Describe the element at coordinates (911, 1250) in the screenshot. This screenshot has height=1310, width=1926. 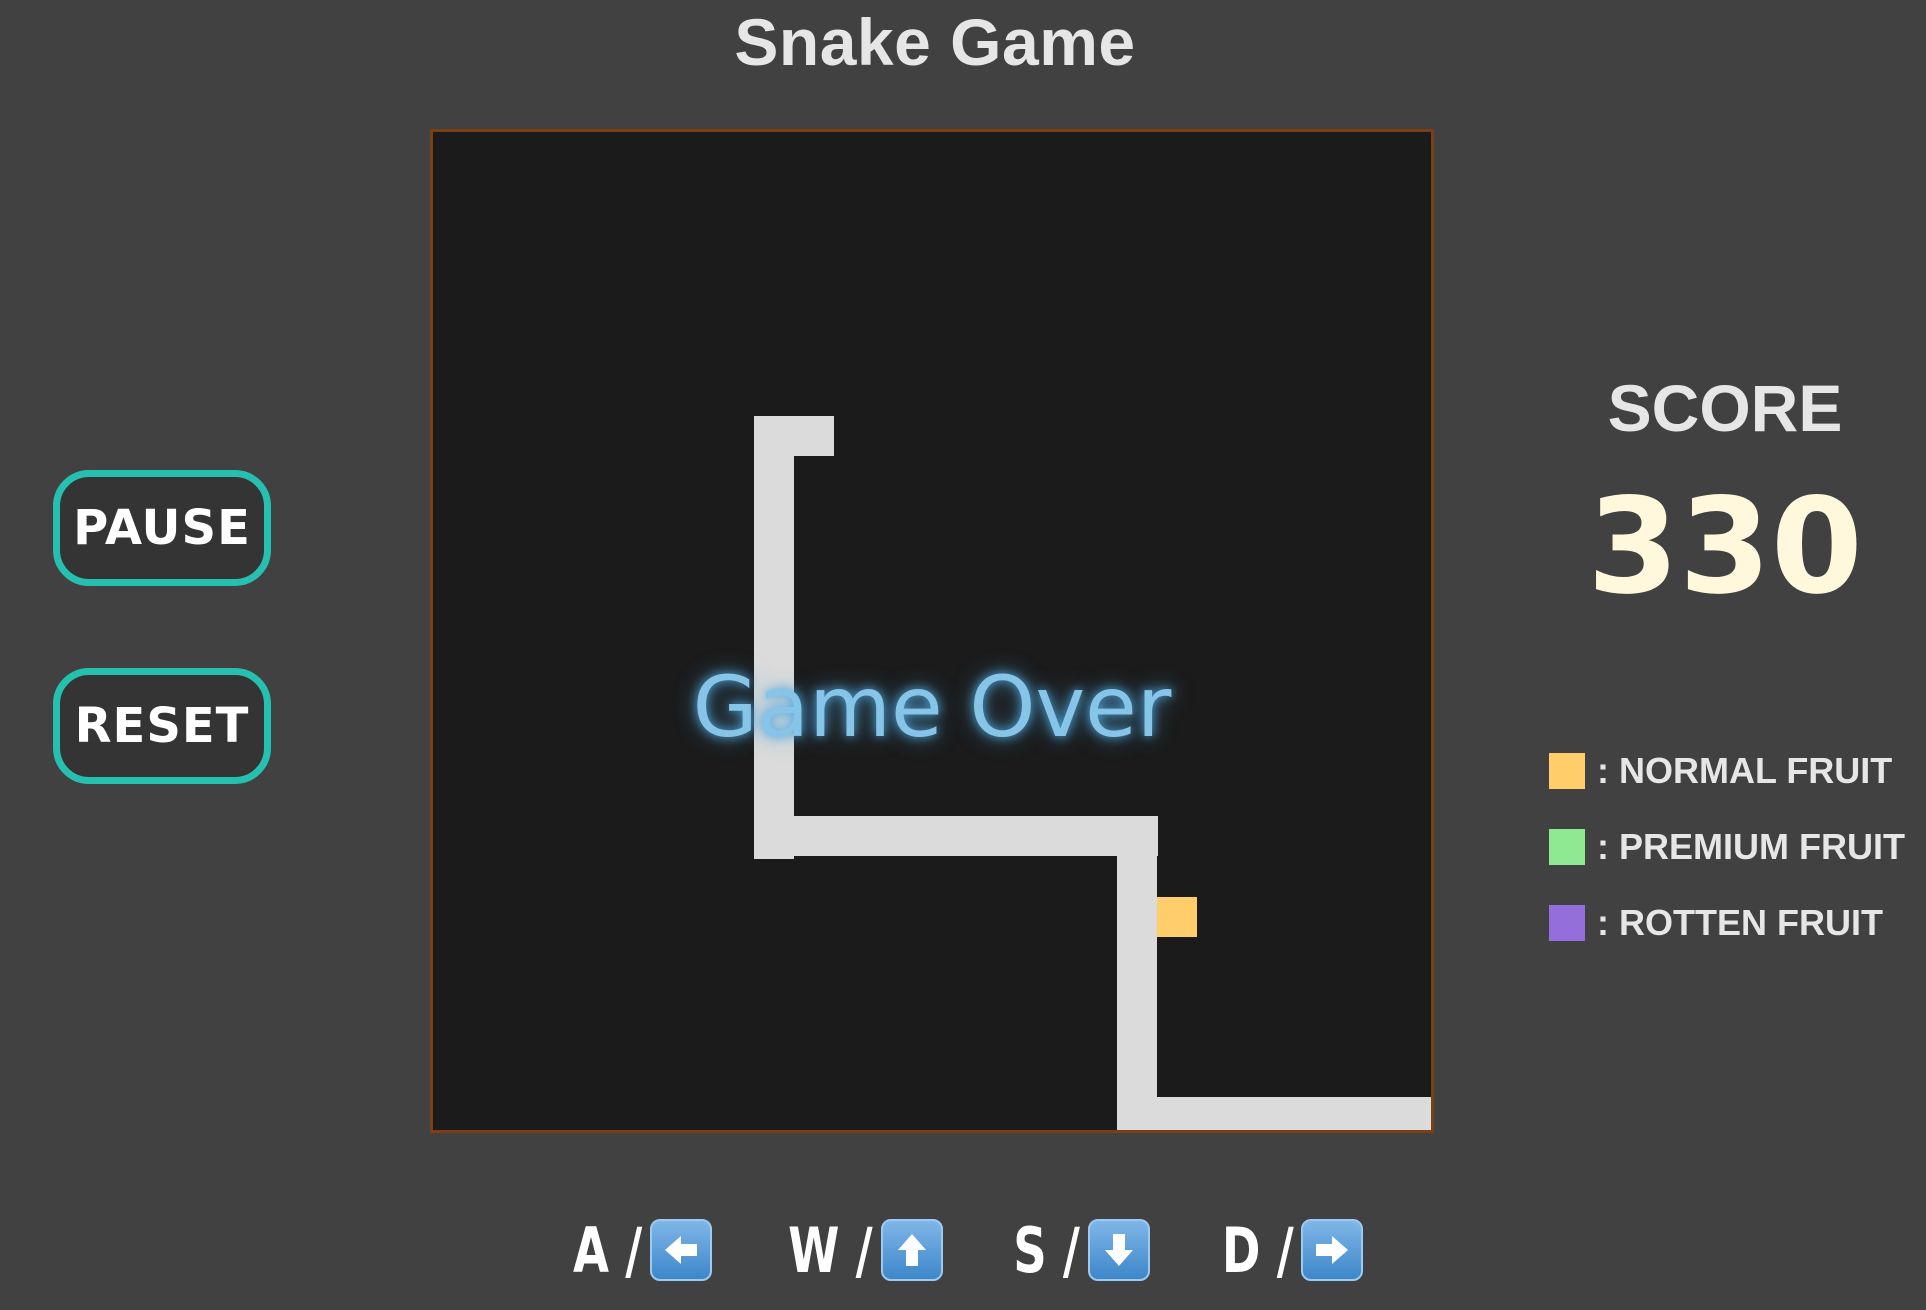
I see `up-arrow-icon` at that location.